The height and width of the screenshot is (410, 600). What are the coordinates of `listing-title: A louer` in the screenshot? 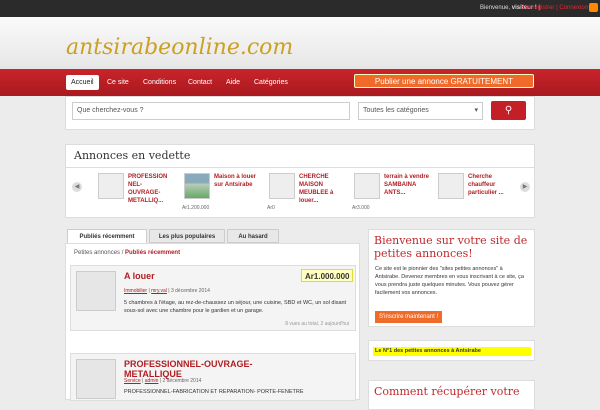 It's located at (209, 276).